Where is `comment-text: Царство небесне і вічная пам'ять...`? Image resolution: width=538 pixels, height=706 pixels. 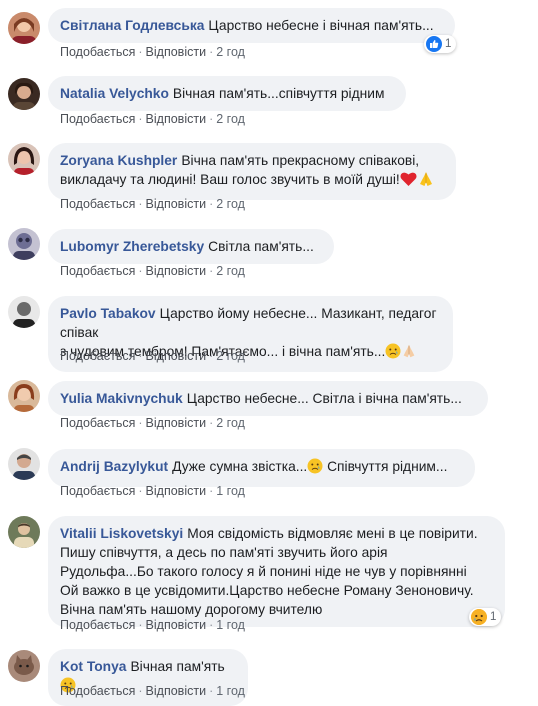
comment-text: Царство небесне і вічная пам'ять... is located at coordinates (321, 25).